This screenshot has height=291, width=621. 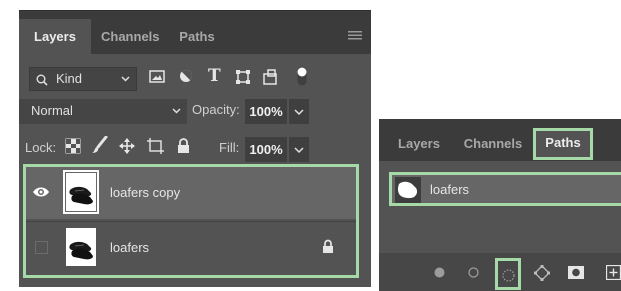 I want to click on type-layer-filter-icon: T, so click(x=215, y=74).